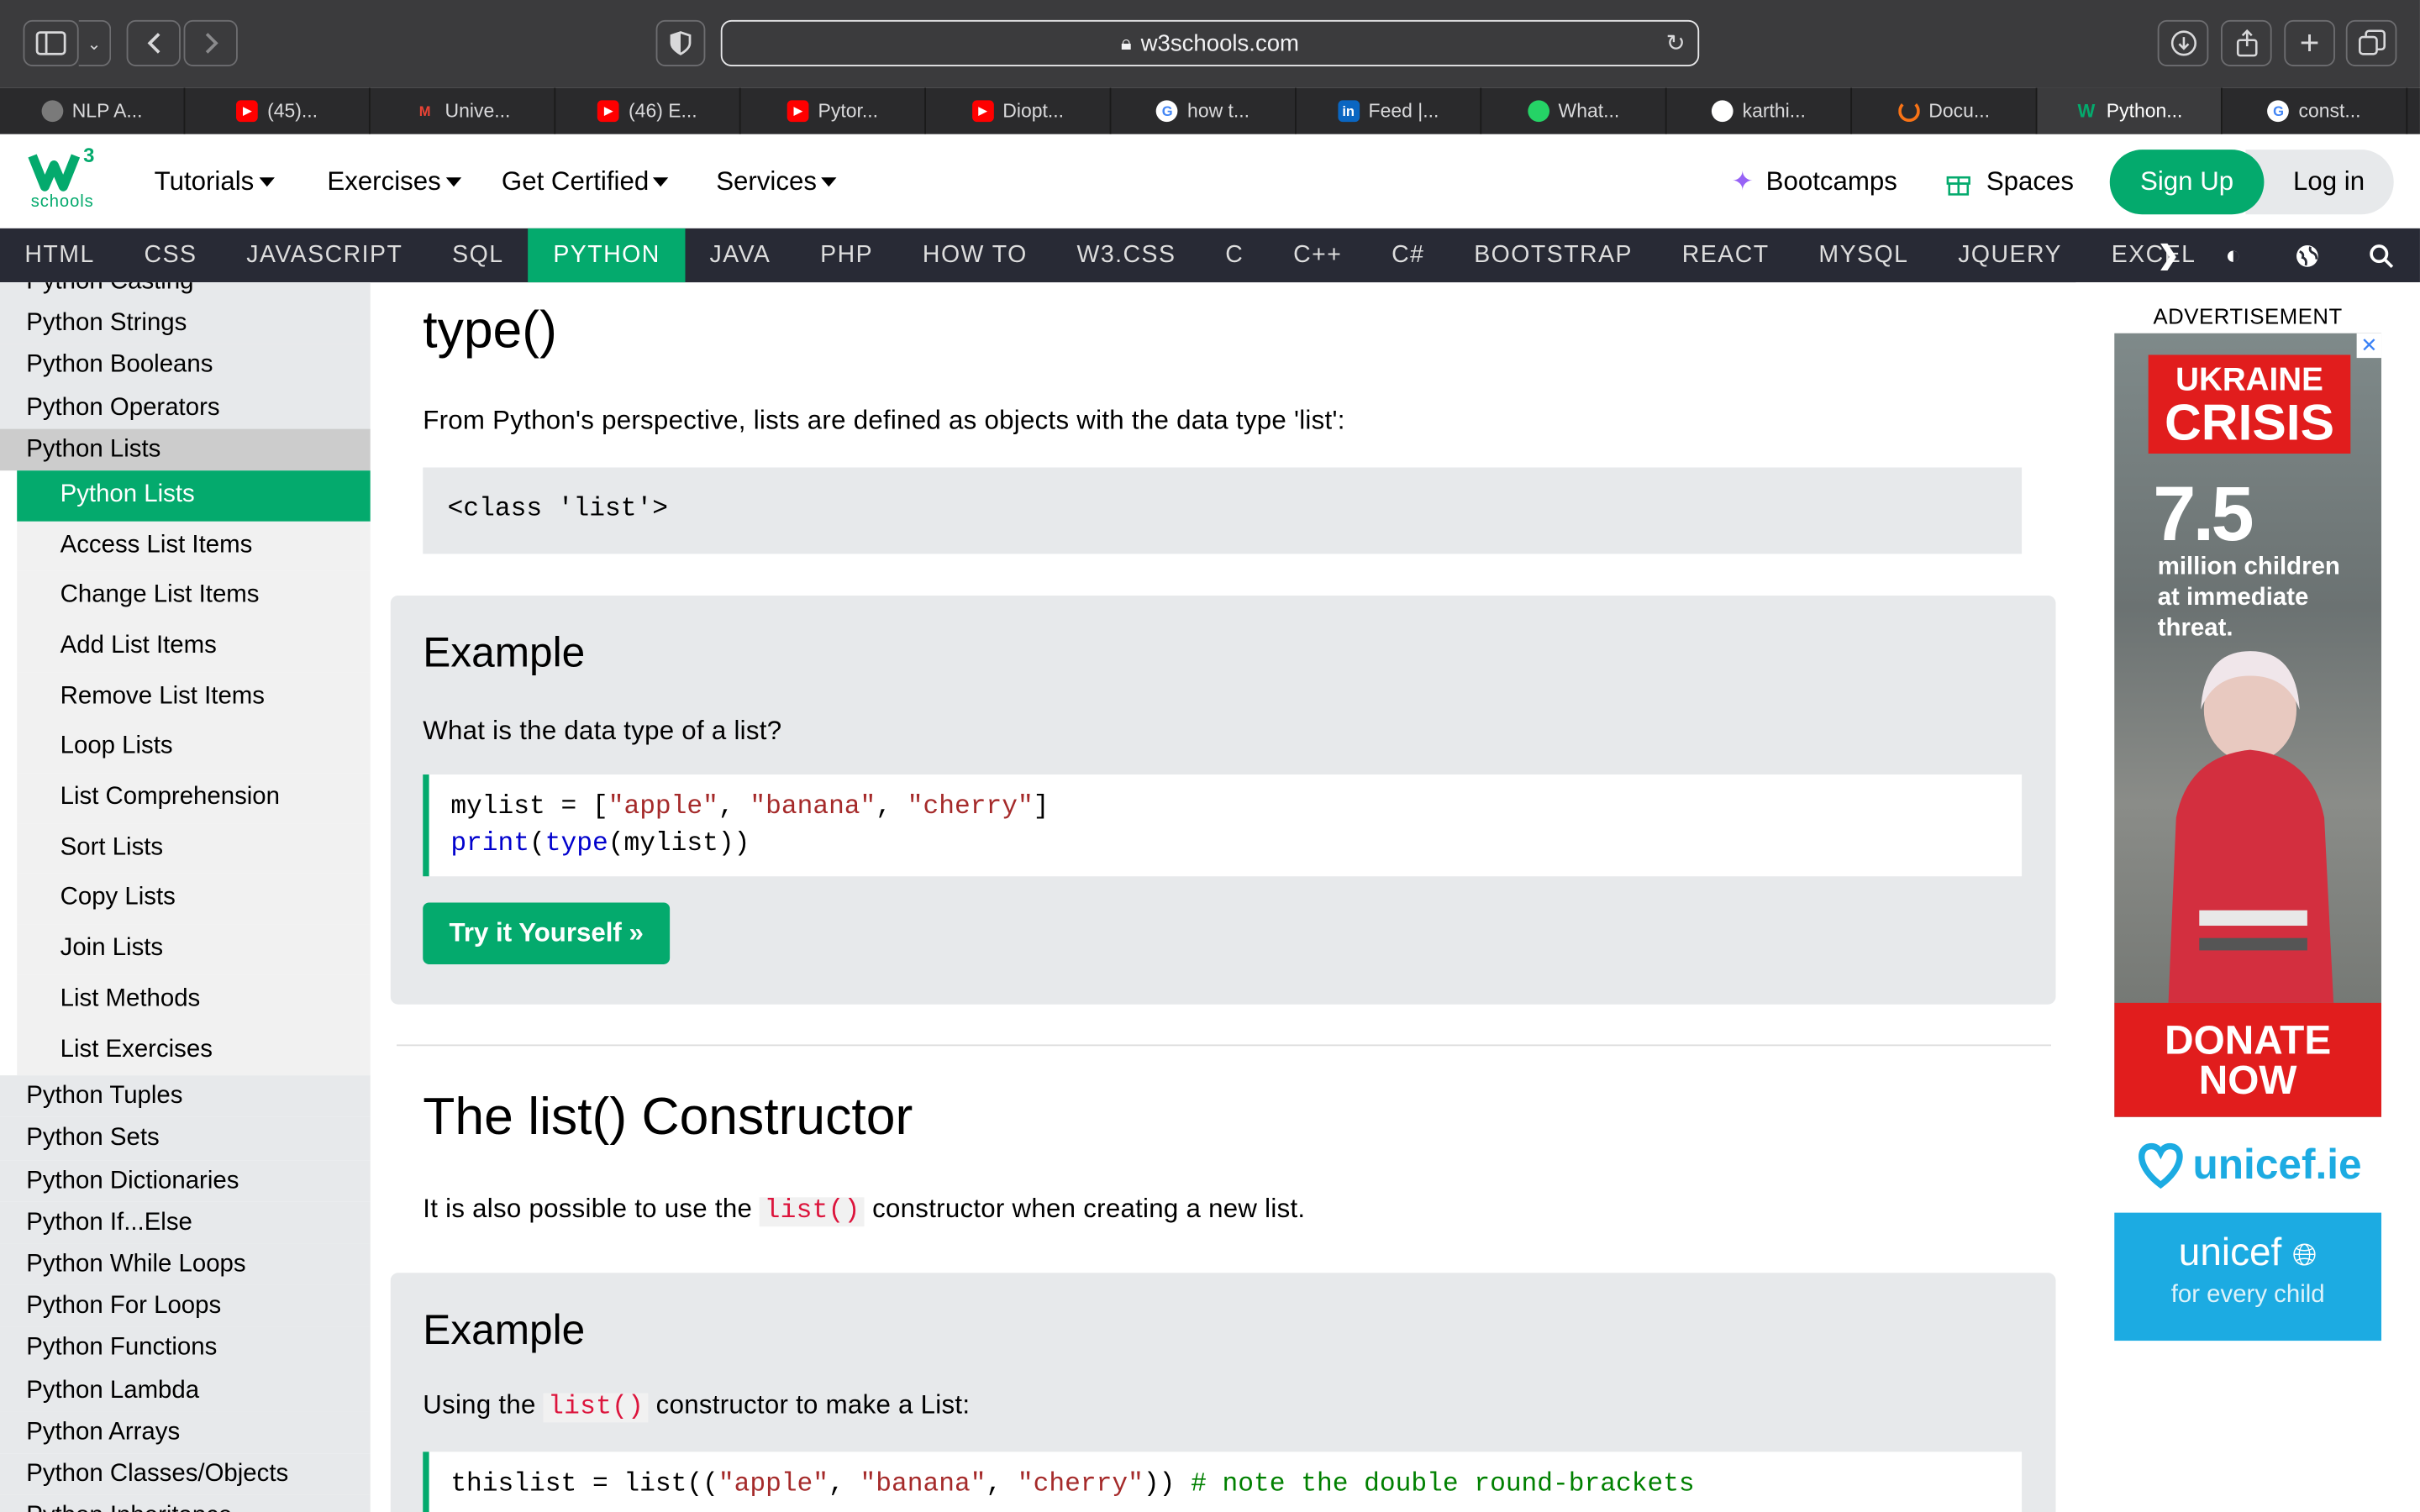  I want to click on sidebar-item: Python Classes/Objects, so click(185, 1473).